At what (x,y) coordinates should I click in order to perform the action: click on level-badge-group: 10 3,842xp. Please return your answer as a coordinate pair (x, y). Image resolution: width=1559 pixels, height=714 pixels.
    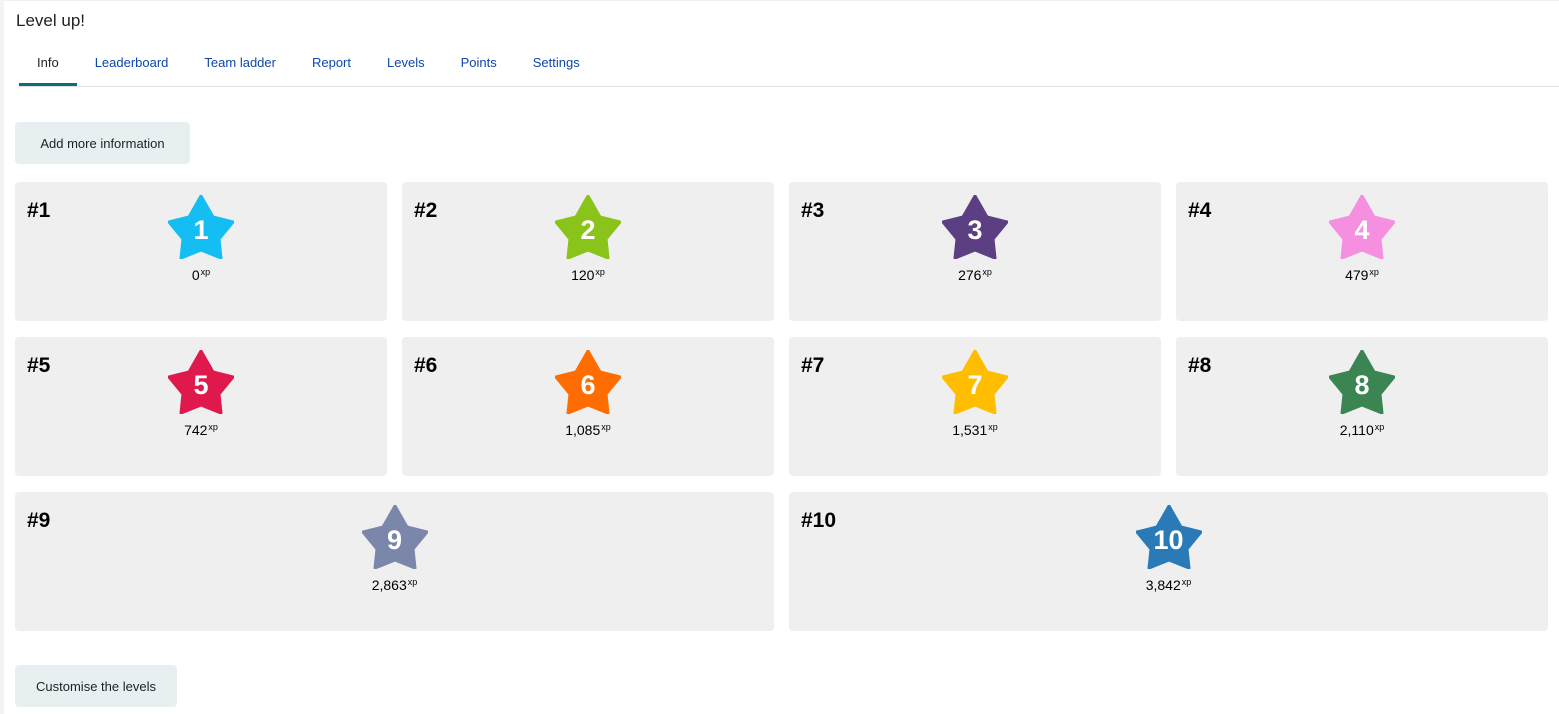
    Looking at the image, I should click on (1168, 549).